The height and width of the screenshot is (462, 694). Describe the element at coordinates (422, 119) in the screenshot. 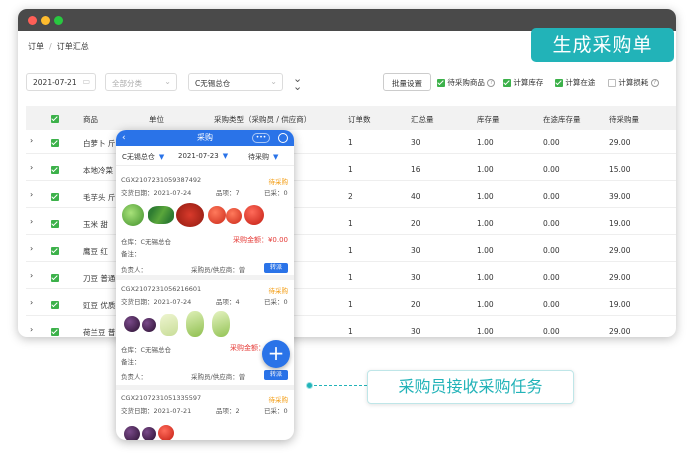

I see `col-total: 汇总量` at that location.